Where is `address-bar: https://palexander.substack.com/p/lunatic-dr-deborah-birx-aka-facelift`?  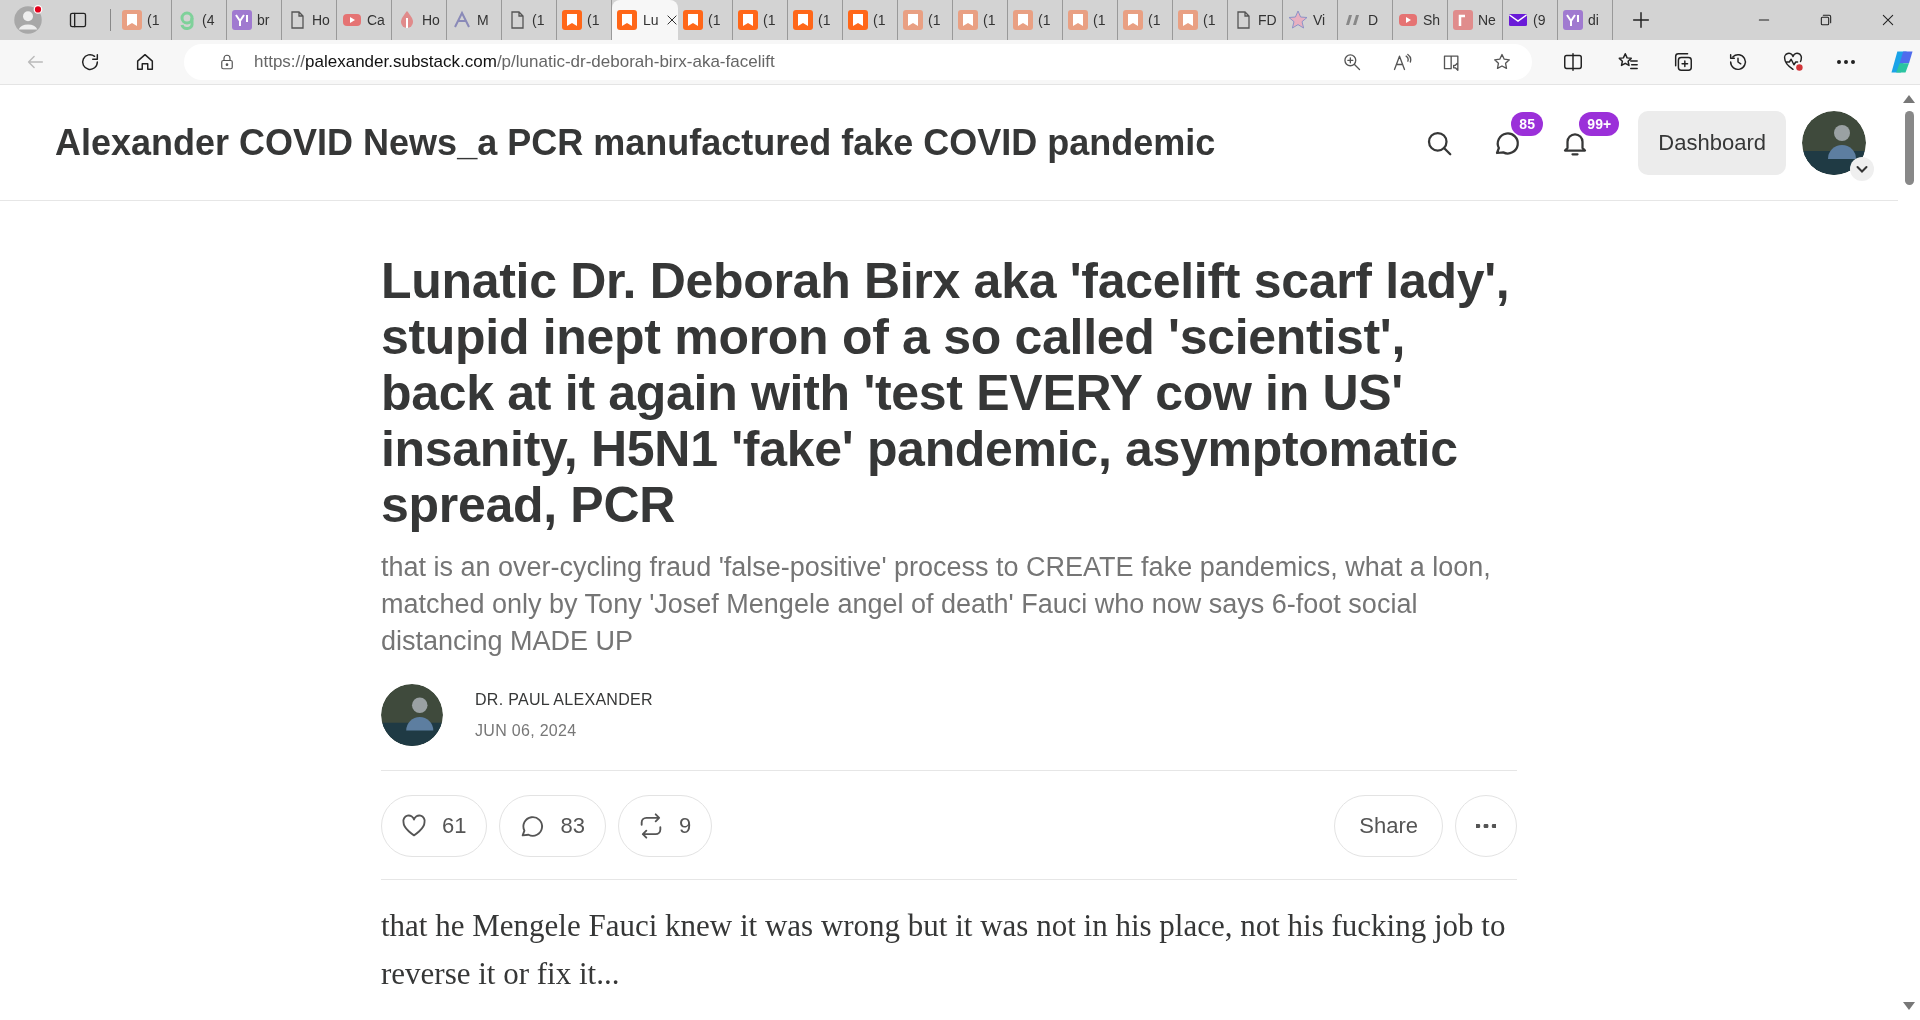 address-bar: https://palexander.substack.com/p/lunatic-dr-deborah-birx-aka-facelift is located at coordinates (858, 62).